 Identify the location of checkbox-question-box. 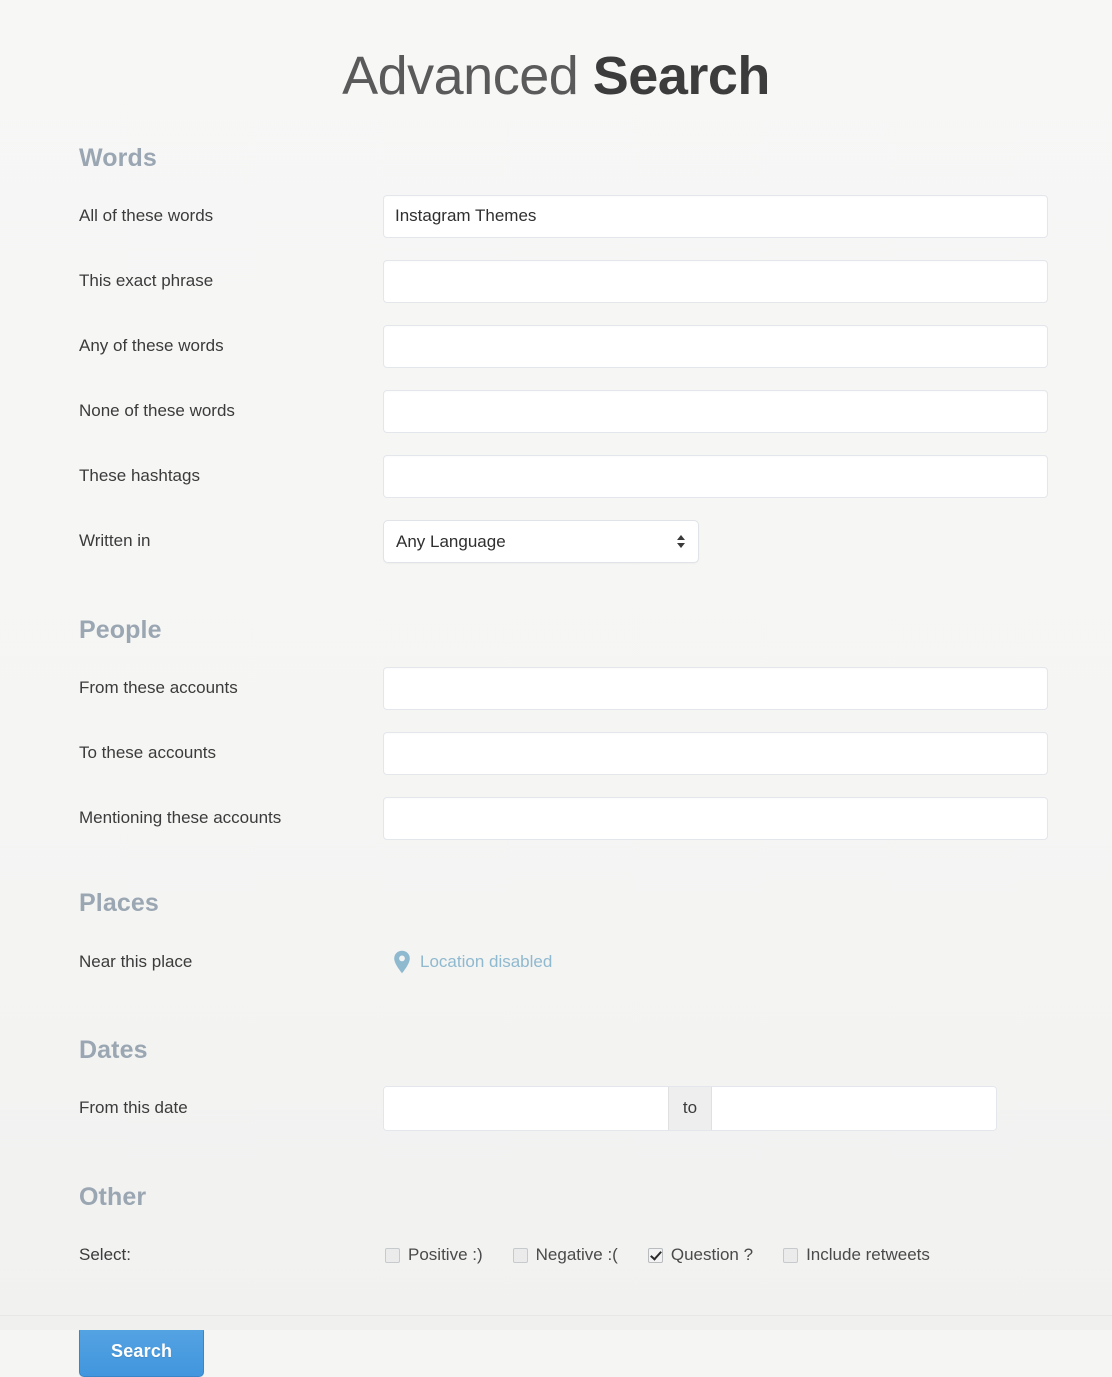
(655, 1255).